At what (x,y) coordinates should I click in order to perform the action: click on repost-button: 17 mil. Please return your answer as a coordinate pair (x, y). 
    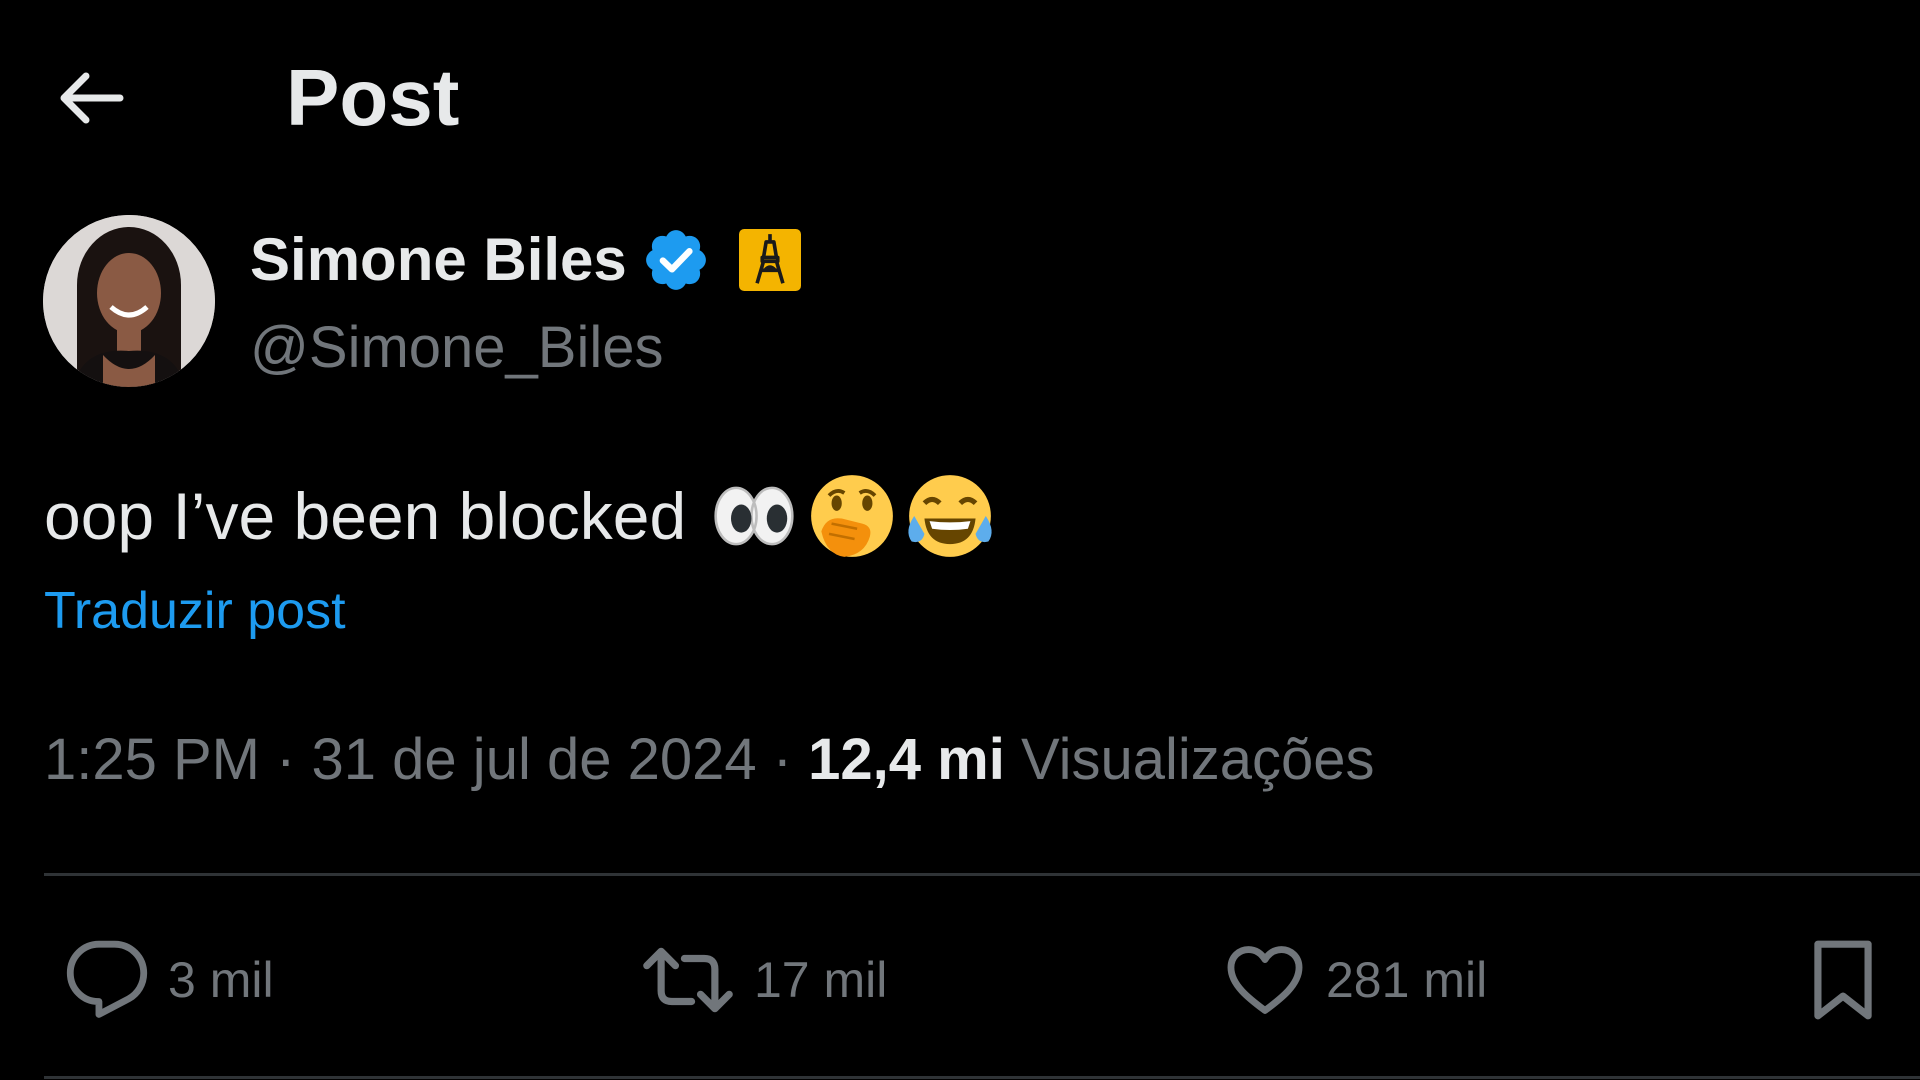
    Looking at the image, I should click on (763, 980).